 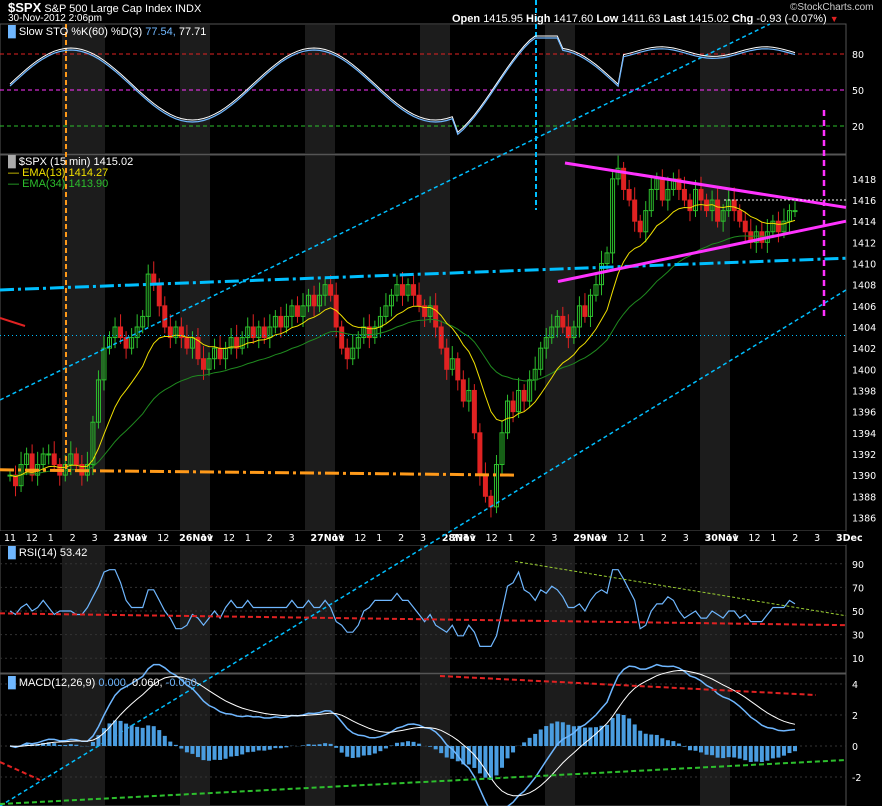 I want to click on ema34-legend: — EMA(34) 1413.90, so click(x=70, y=184).